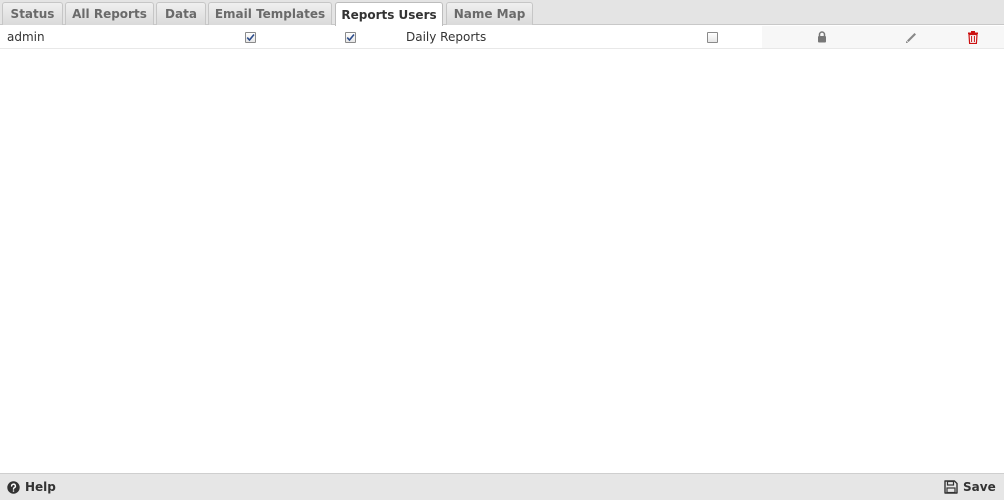 The image size is (1004, 500). I want to click on tab-status: Status, so click(32, 13).